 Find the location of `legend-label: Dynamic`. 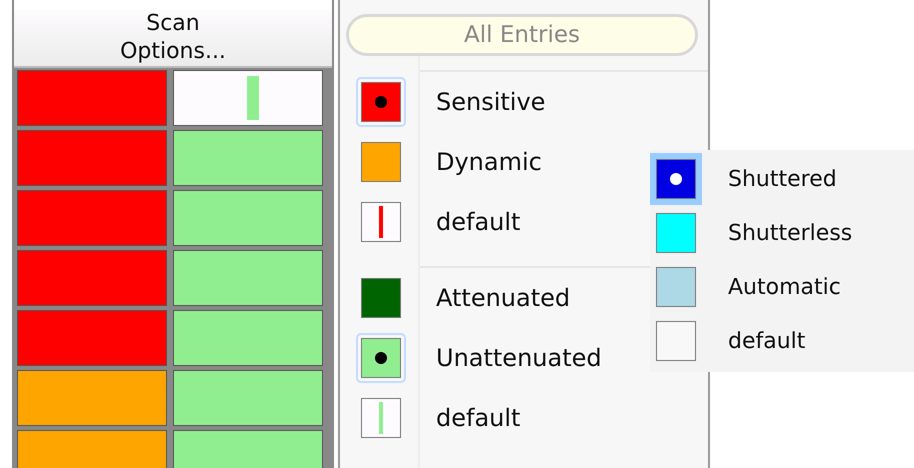

legend-label: Dynamic is located at coordinates (489, 162).